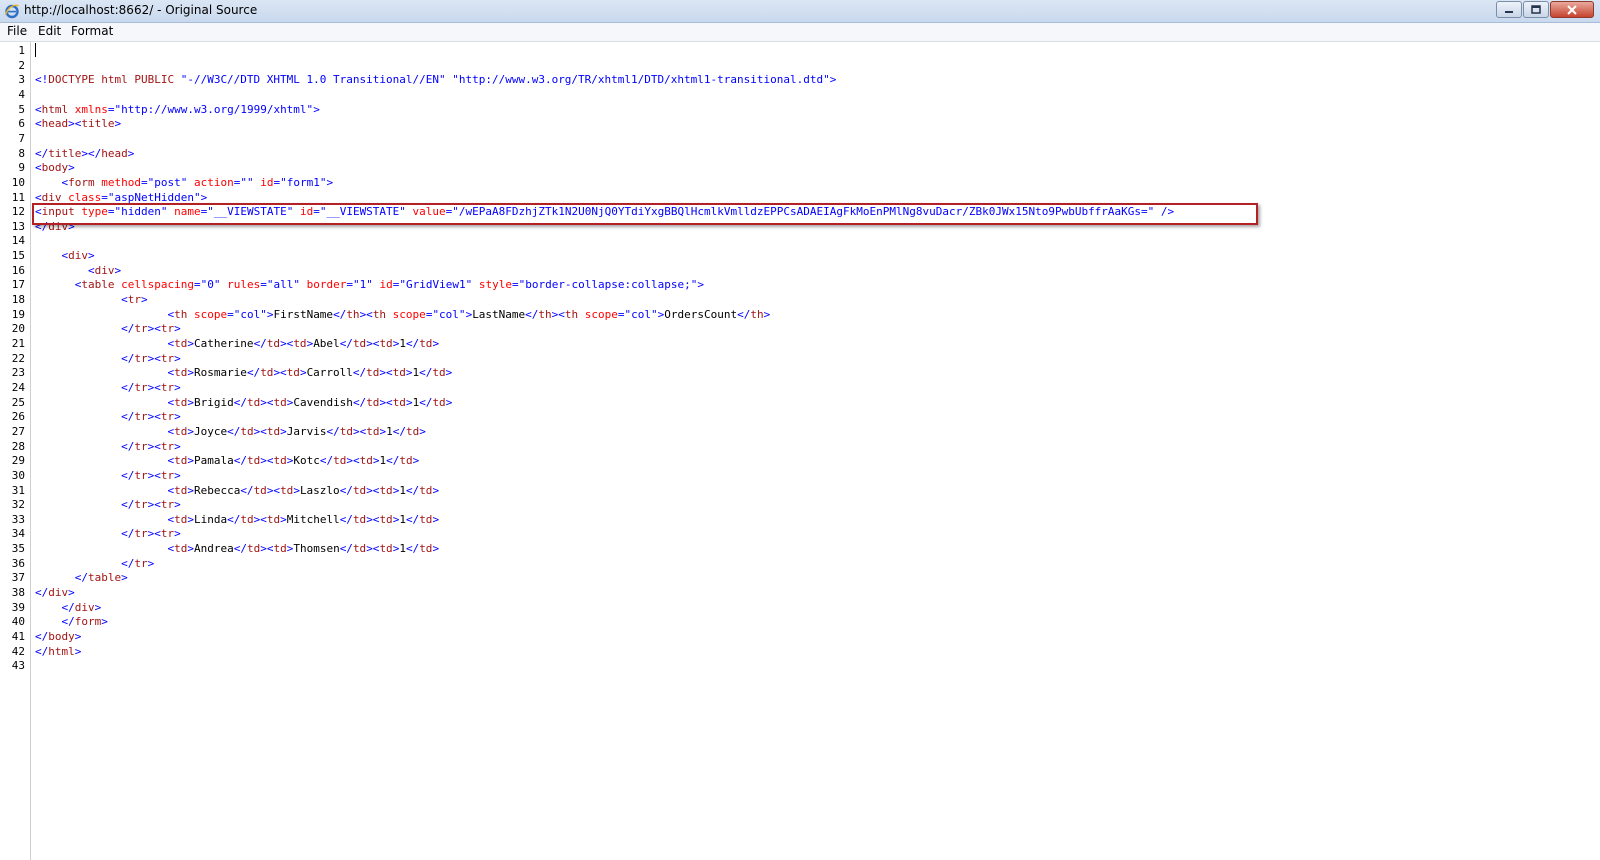  Describe the element at coordinates (18, 534) in the screenshot. I see `line-number: 34` at that location.